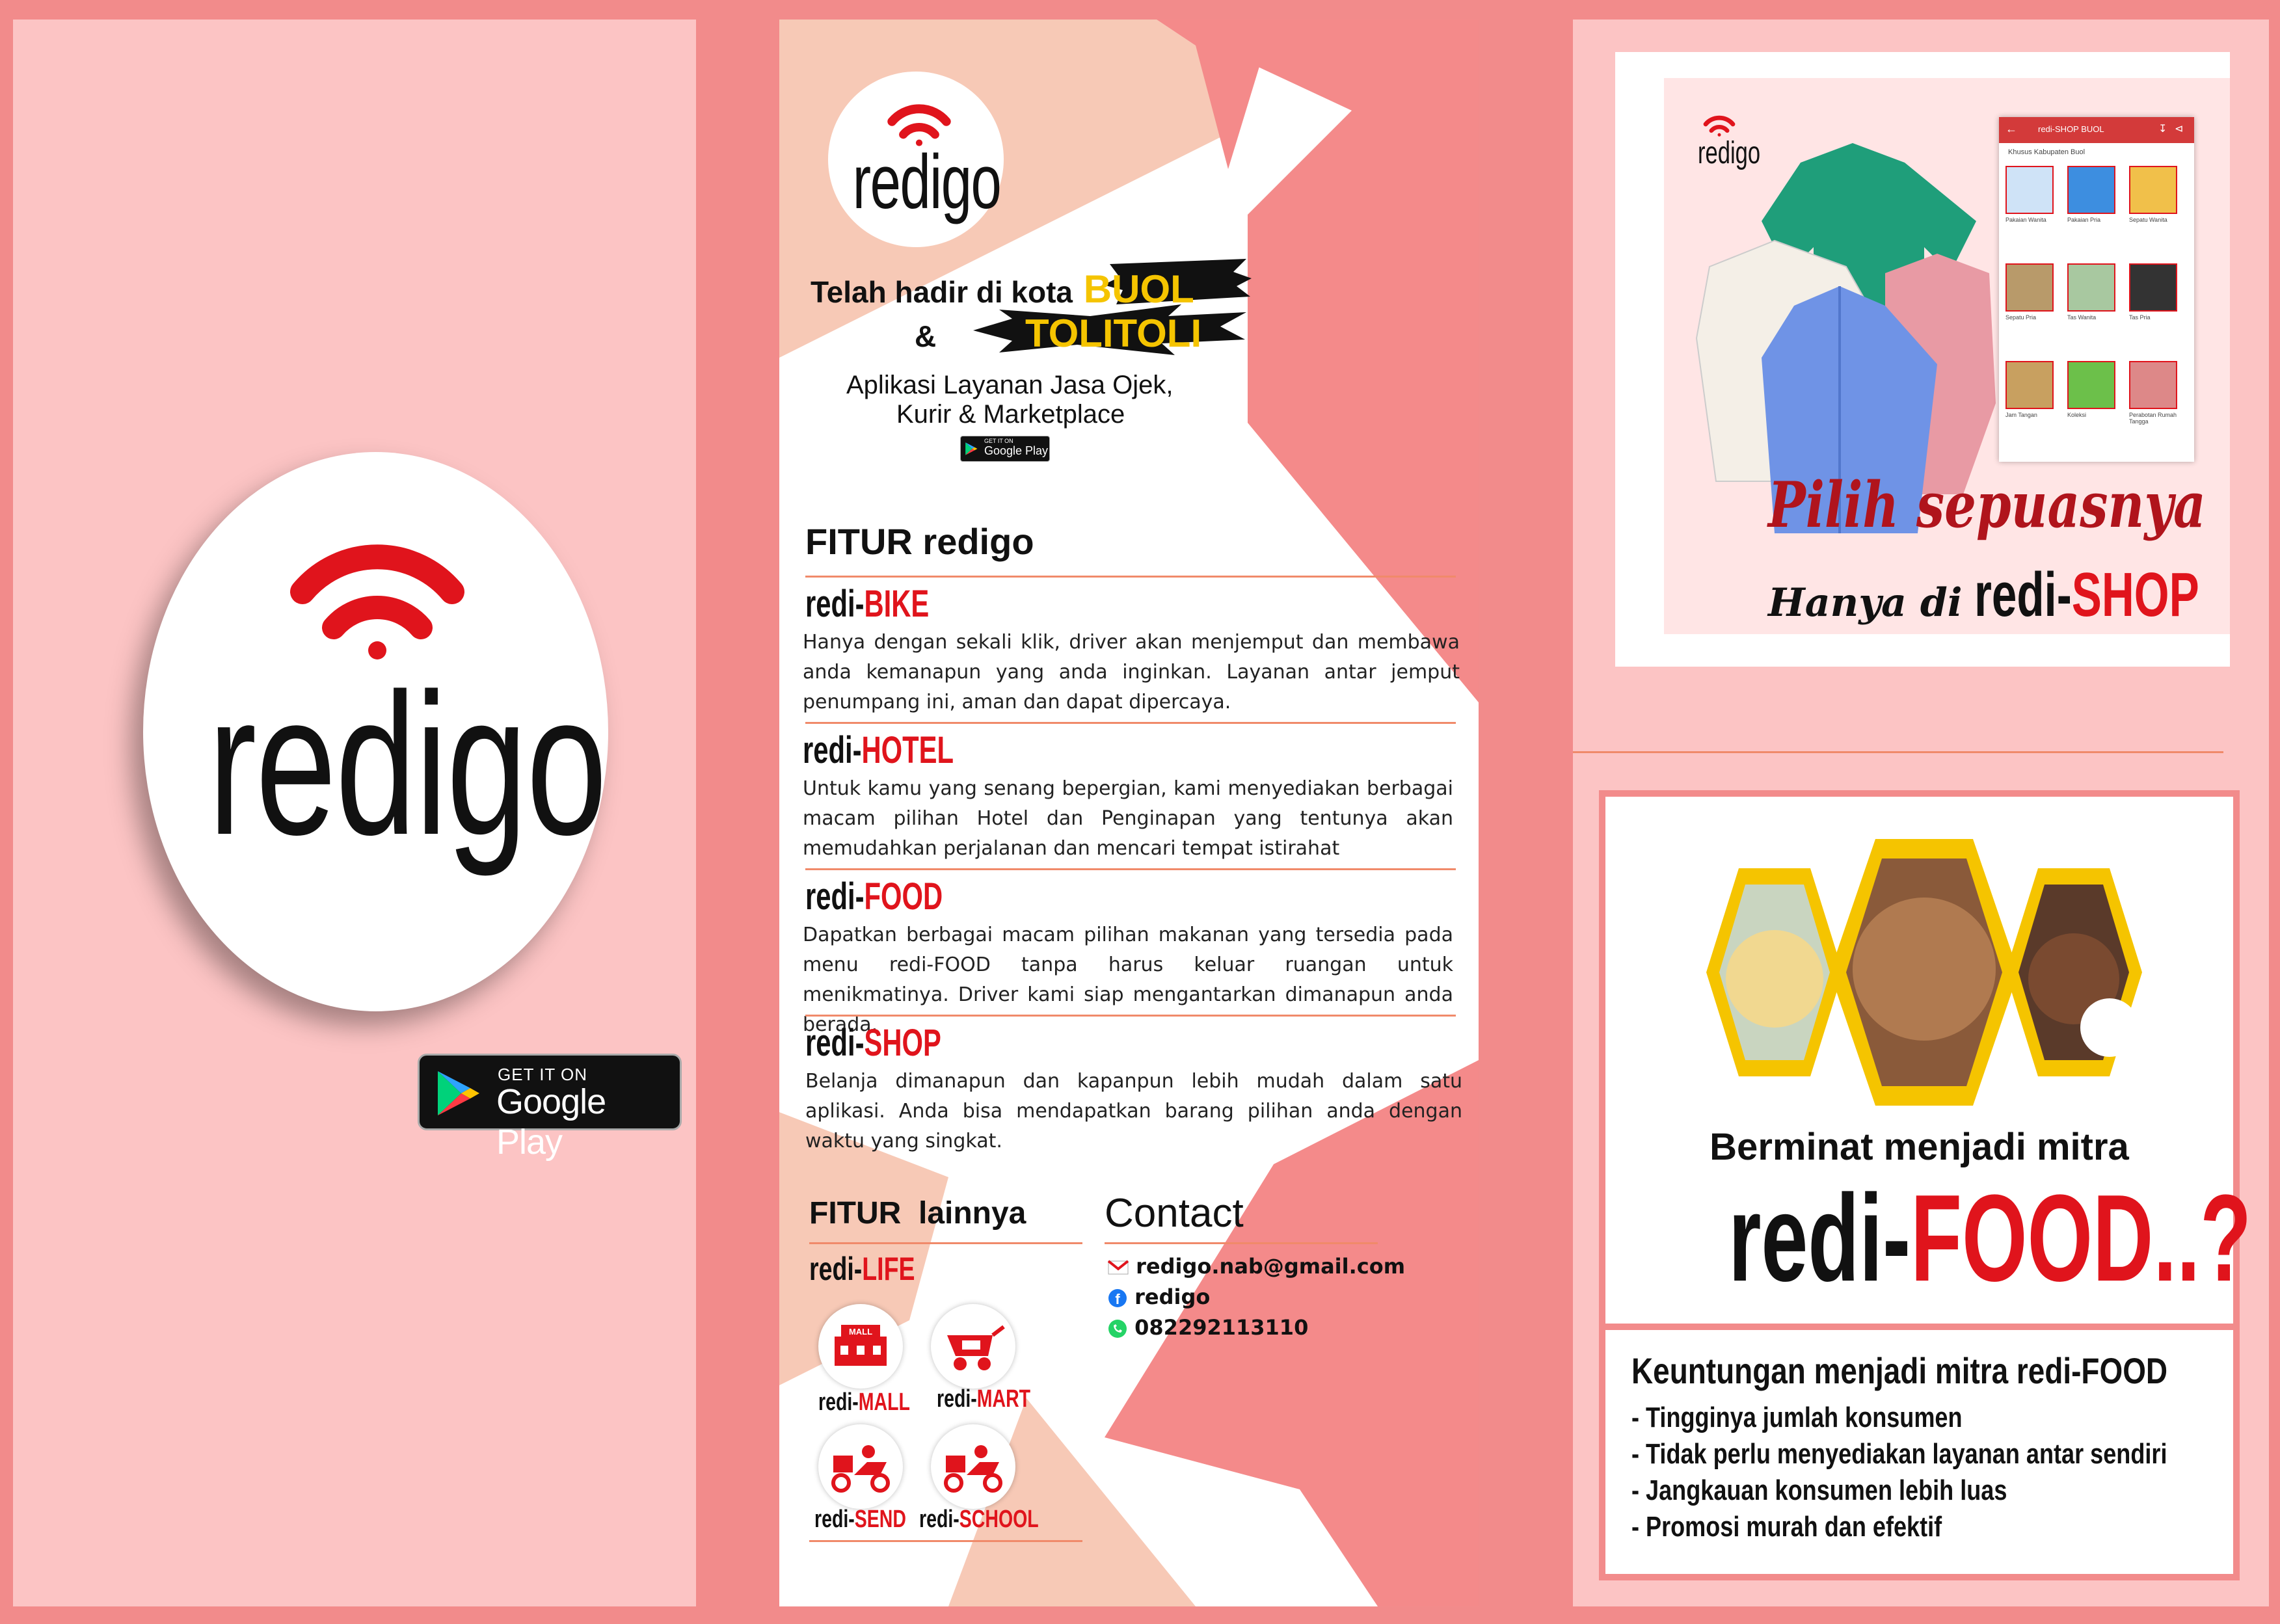  Describe the element at coordinates (976, 1347) in the screenshot. I see `cart-icon` at that location.